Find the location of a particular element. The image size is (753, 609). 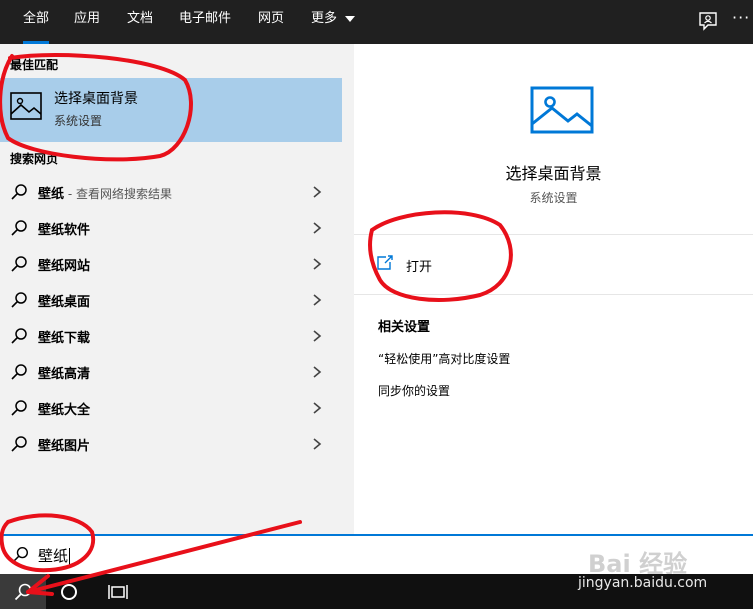

suggestion-item: 壁纸桌面 is located at coordinates (171, 300).